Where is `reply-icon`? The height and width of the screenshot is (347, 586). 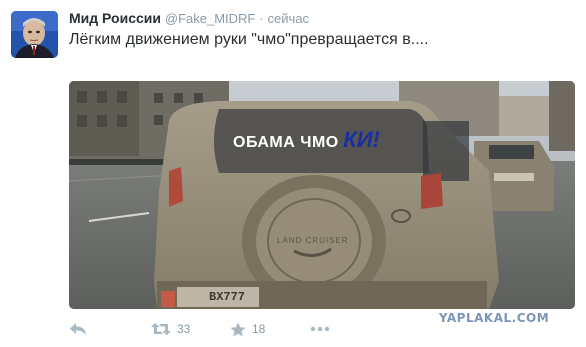
reply-icon is located at coordinates (78, 329).